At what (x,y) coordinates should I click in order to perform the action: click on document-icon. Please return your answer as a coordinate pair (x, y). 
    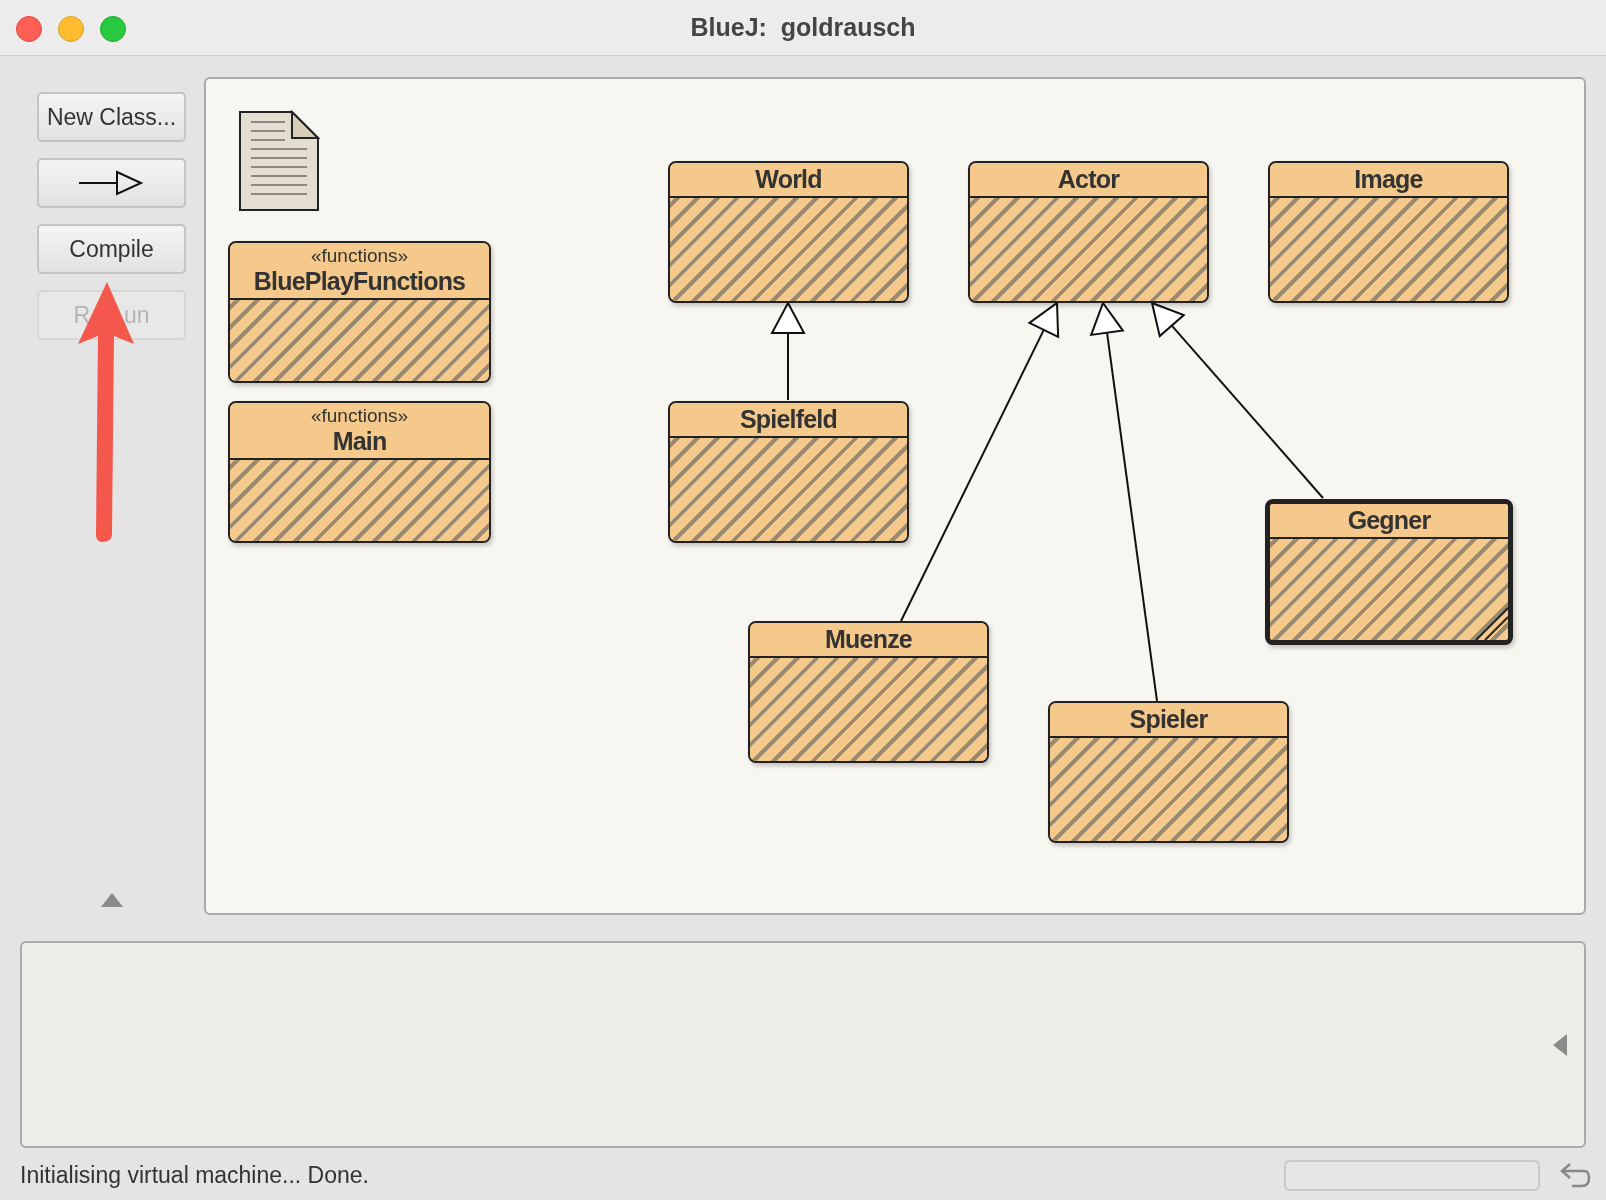
    Looking at the image, I should click on (280, 162).